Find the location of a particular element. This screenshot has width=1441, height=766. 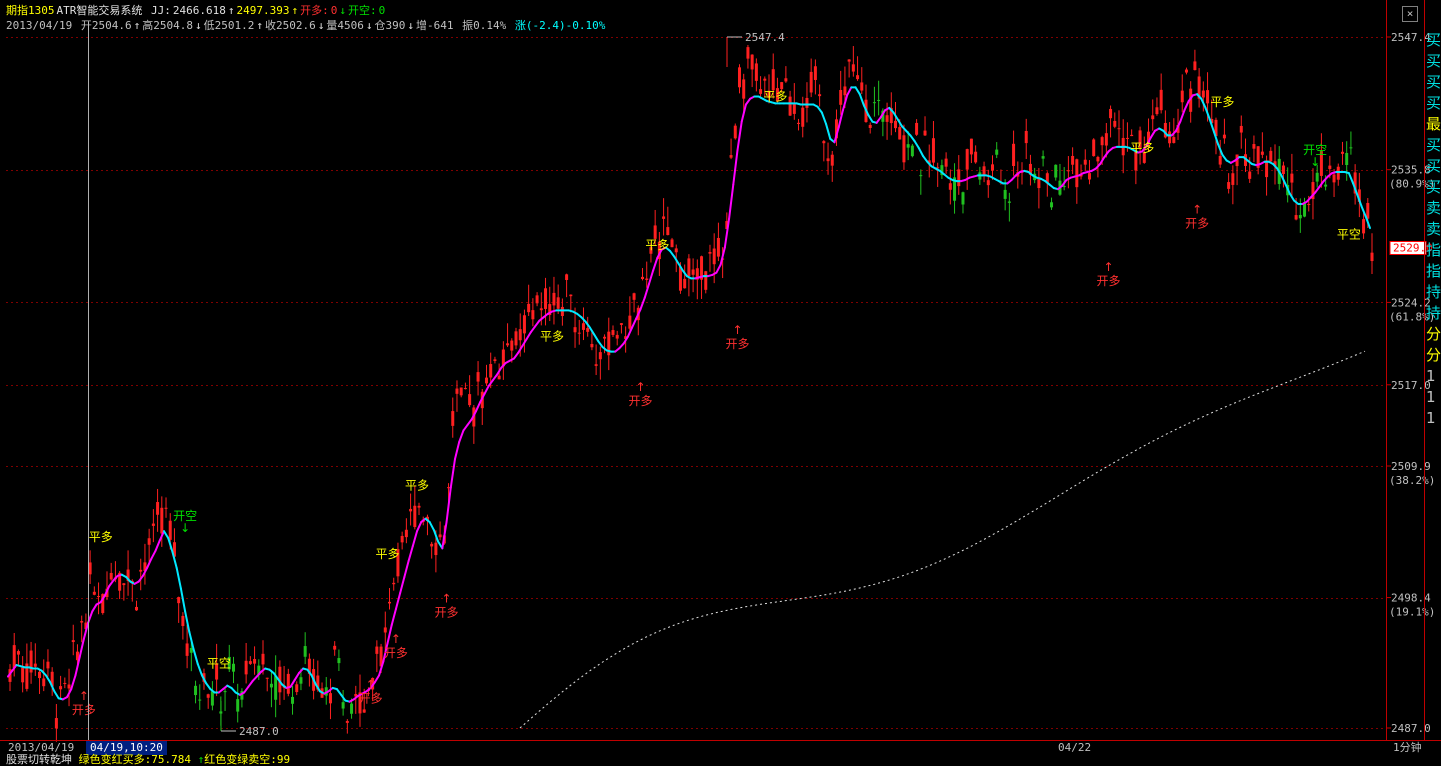

subpanel-title: 股票切转乾坤 is located at coordinates (39, 759).